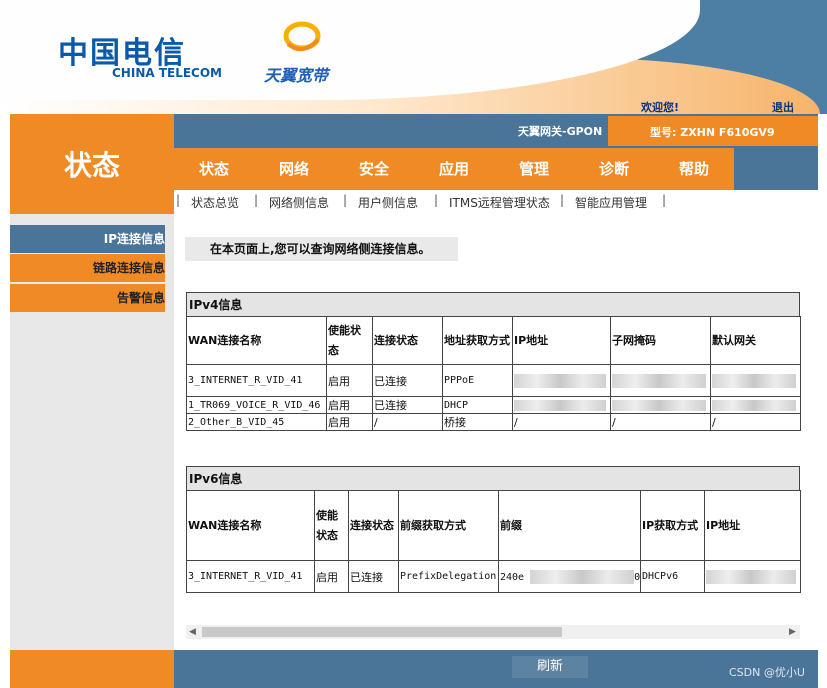  Describe the element at coordinates (87, 268) in the screenshot. I see `sidebar-item-link-connection: 链路连接信息` at that location.